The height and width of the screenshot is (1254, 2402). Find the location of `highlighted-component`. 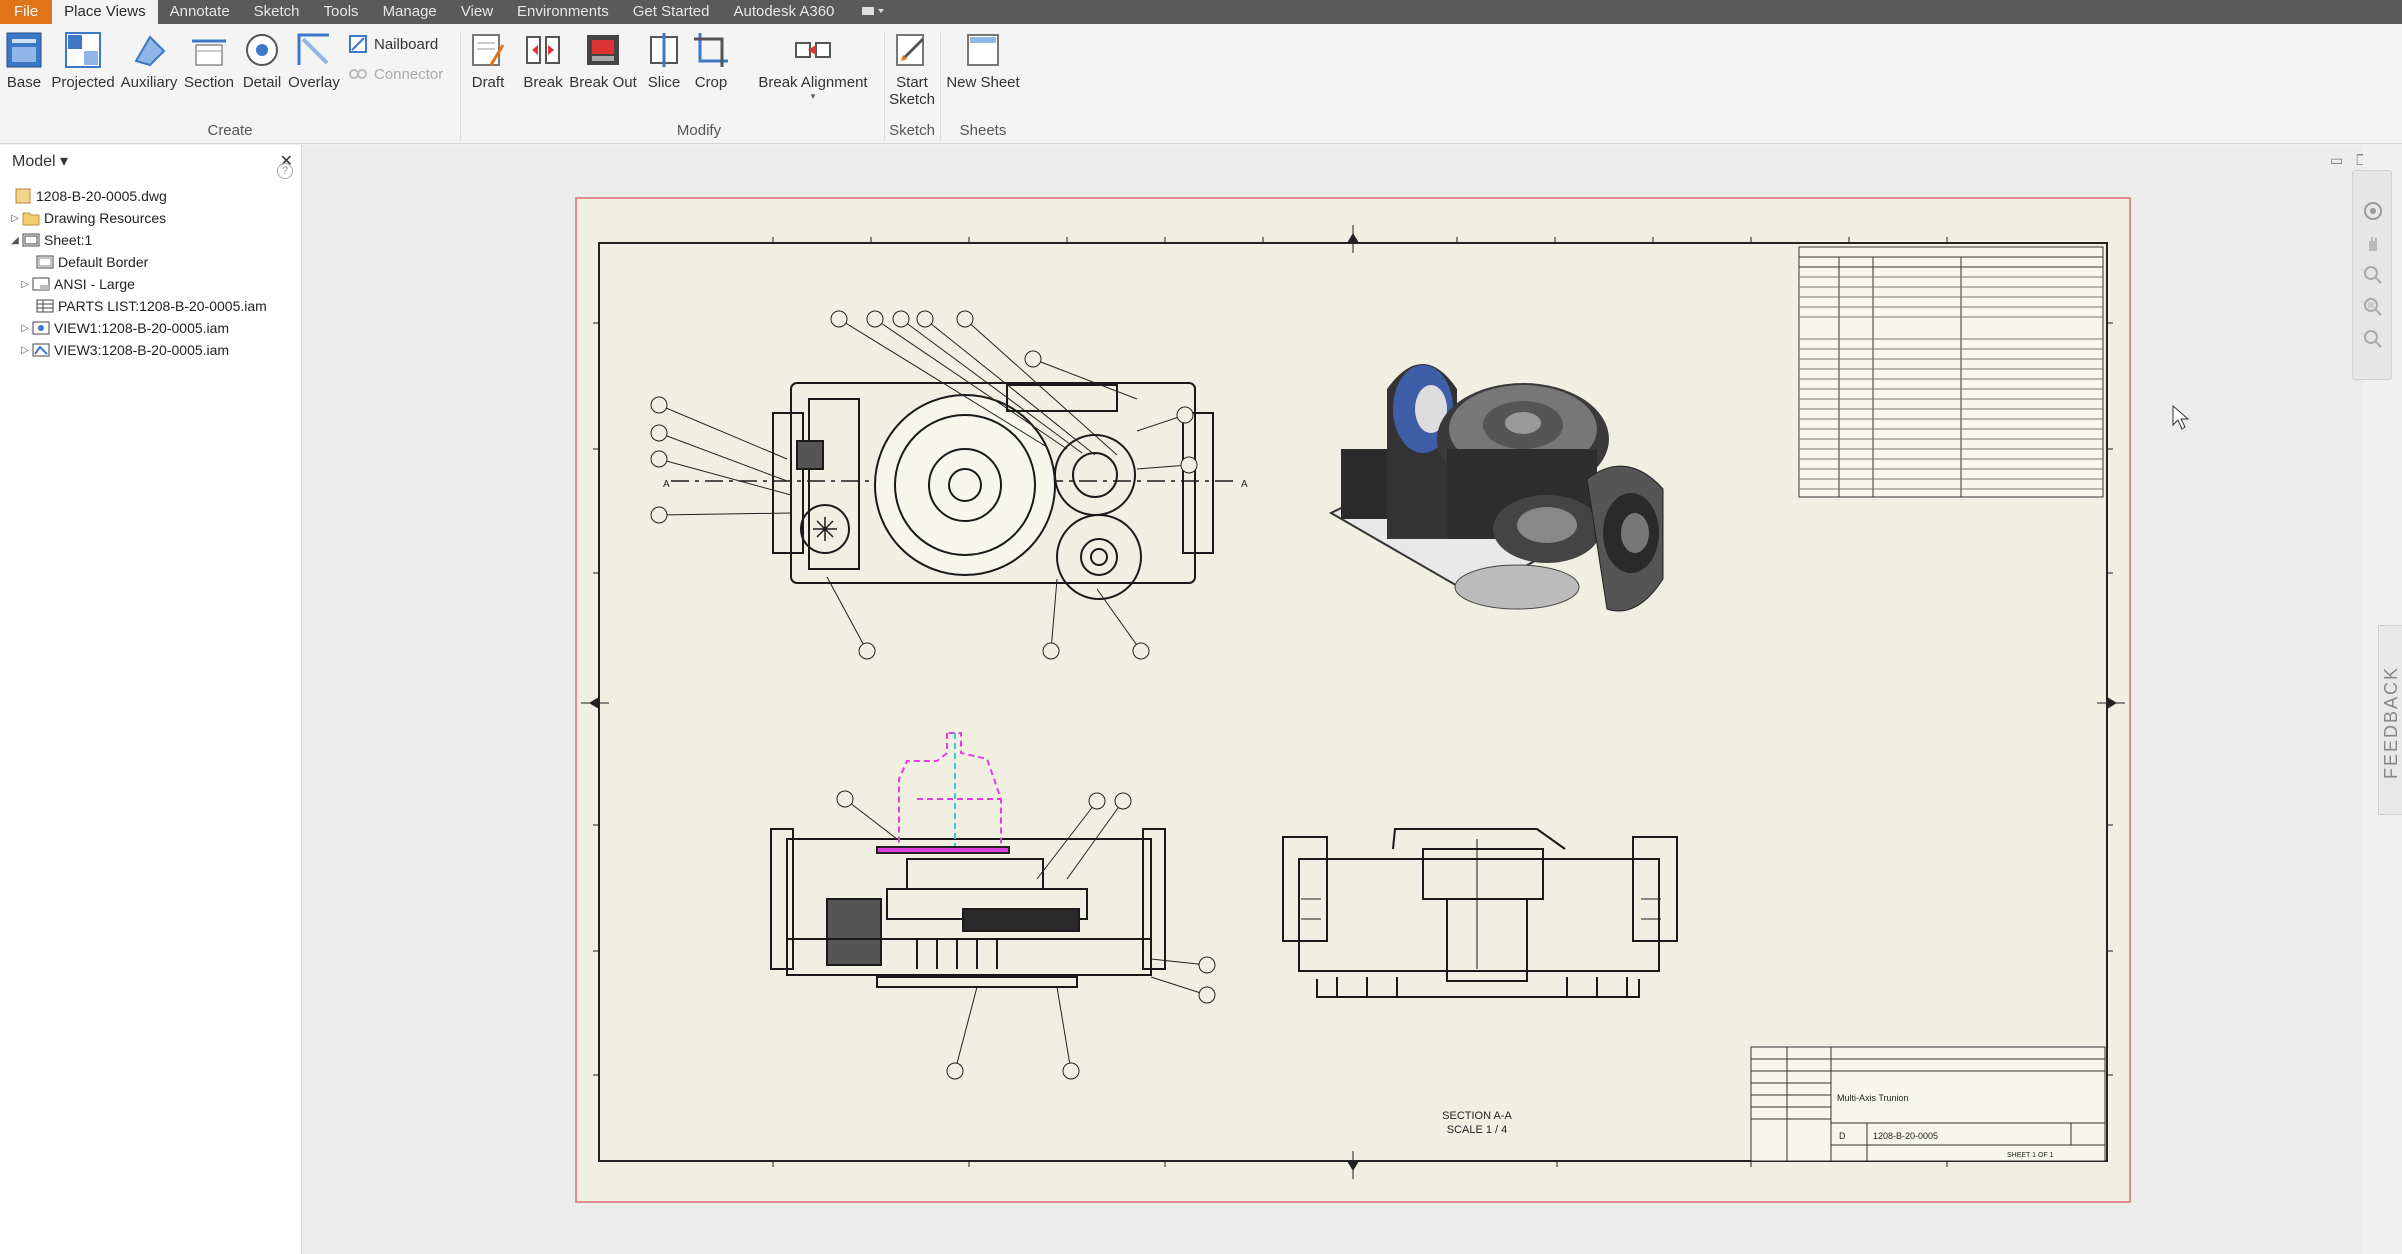

highlighted-component is located at coordinates (943, 793).